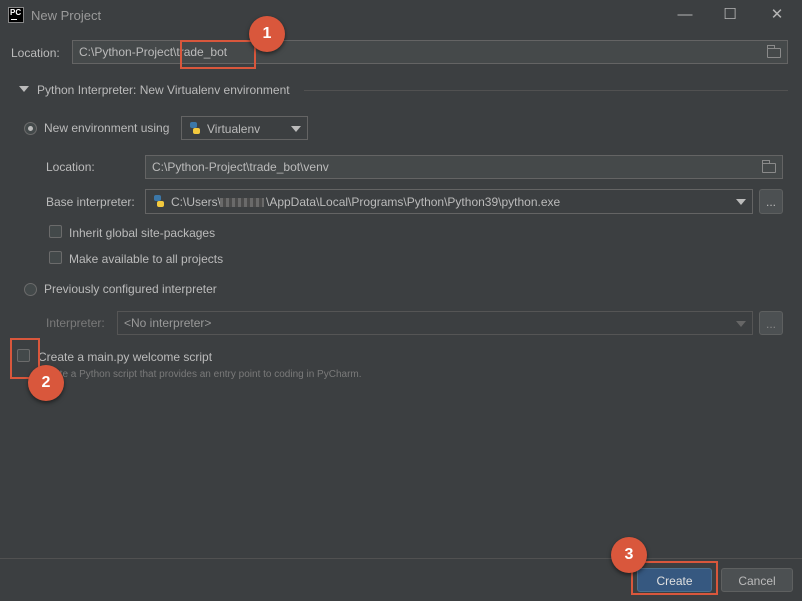 The height and width of the screenshot is (601, 802). Describe the element at coordinates (125, 357) in the screenshot. I see `welcome-script-label: Create a main.py welcome script` at that location.